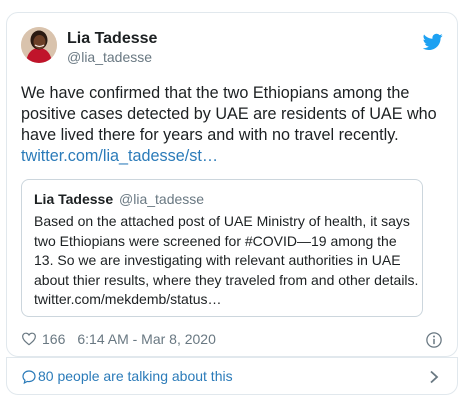 The height and width of the screenshot is (404, 465). I want to click on info-icon, so click(434, 340).